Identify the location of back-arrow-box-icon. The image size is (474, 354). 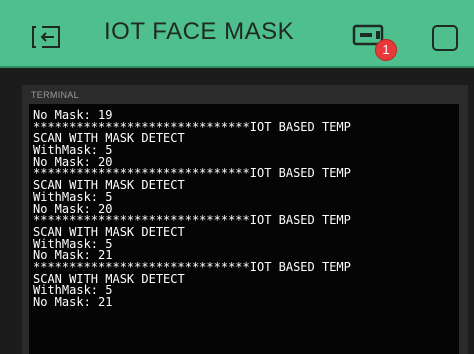
(46, 37).